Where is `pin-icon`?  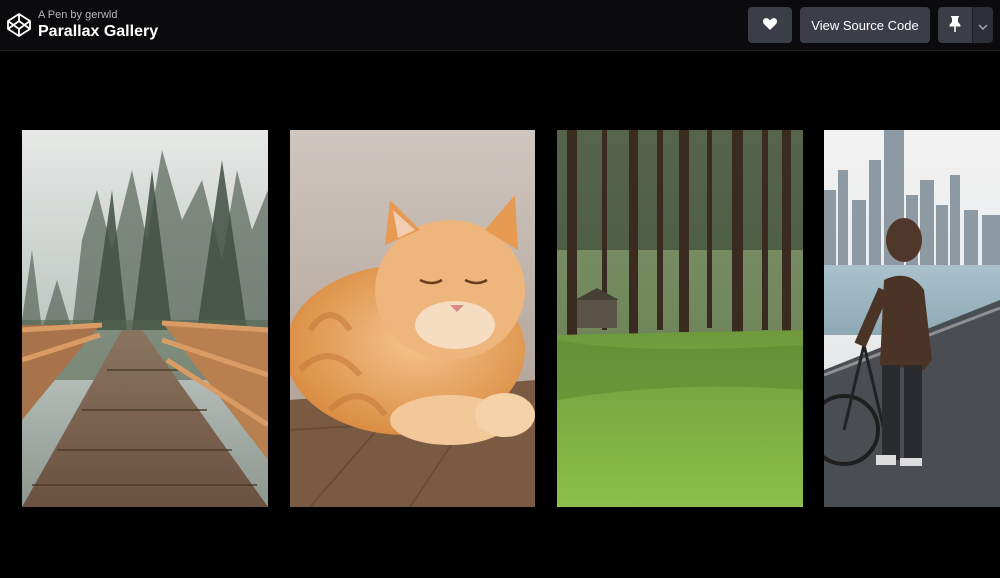 pin-icon is located at coordinates (955, 25).